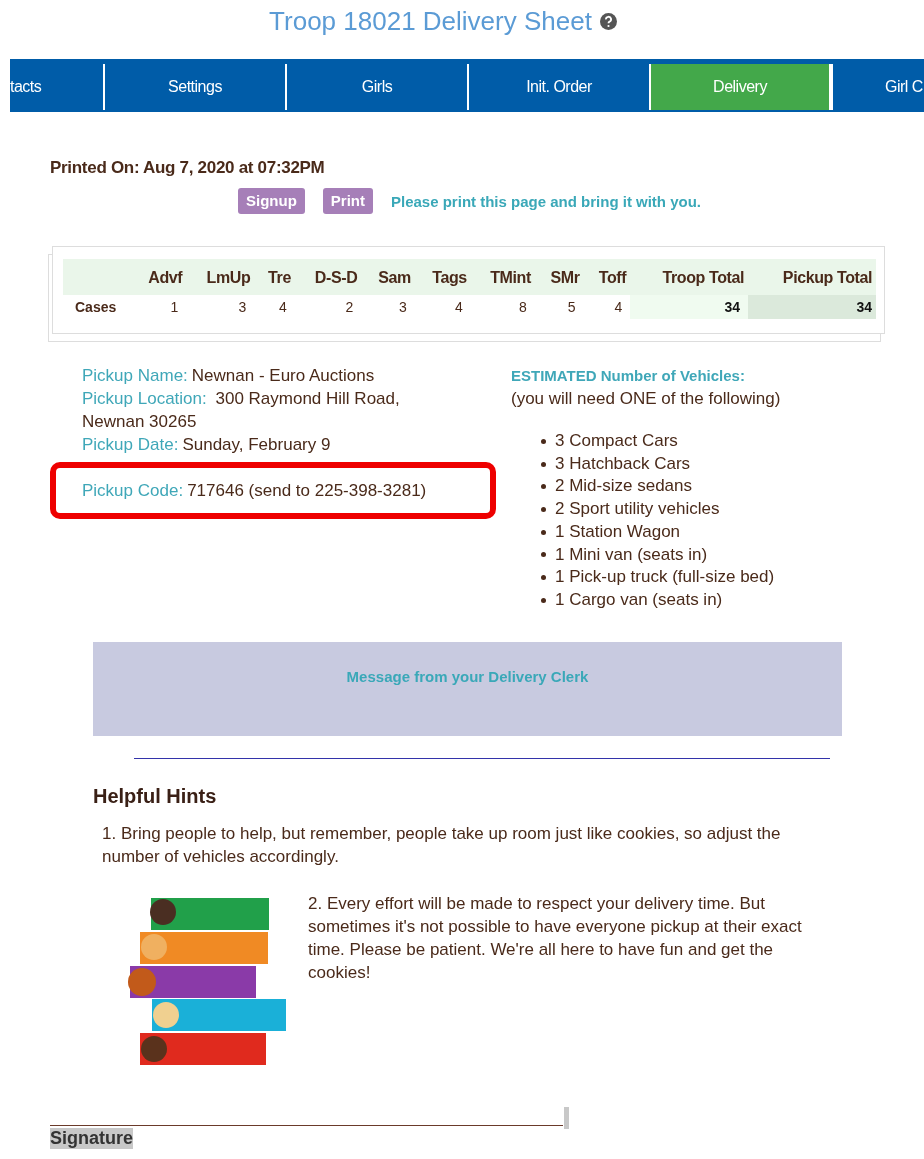 This screenshot has height=1159, width=924. Describe the element at coordinates (566, 1117) in the screenshot. I see `resize-handle` at that location.